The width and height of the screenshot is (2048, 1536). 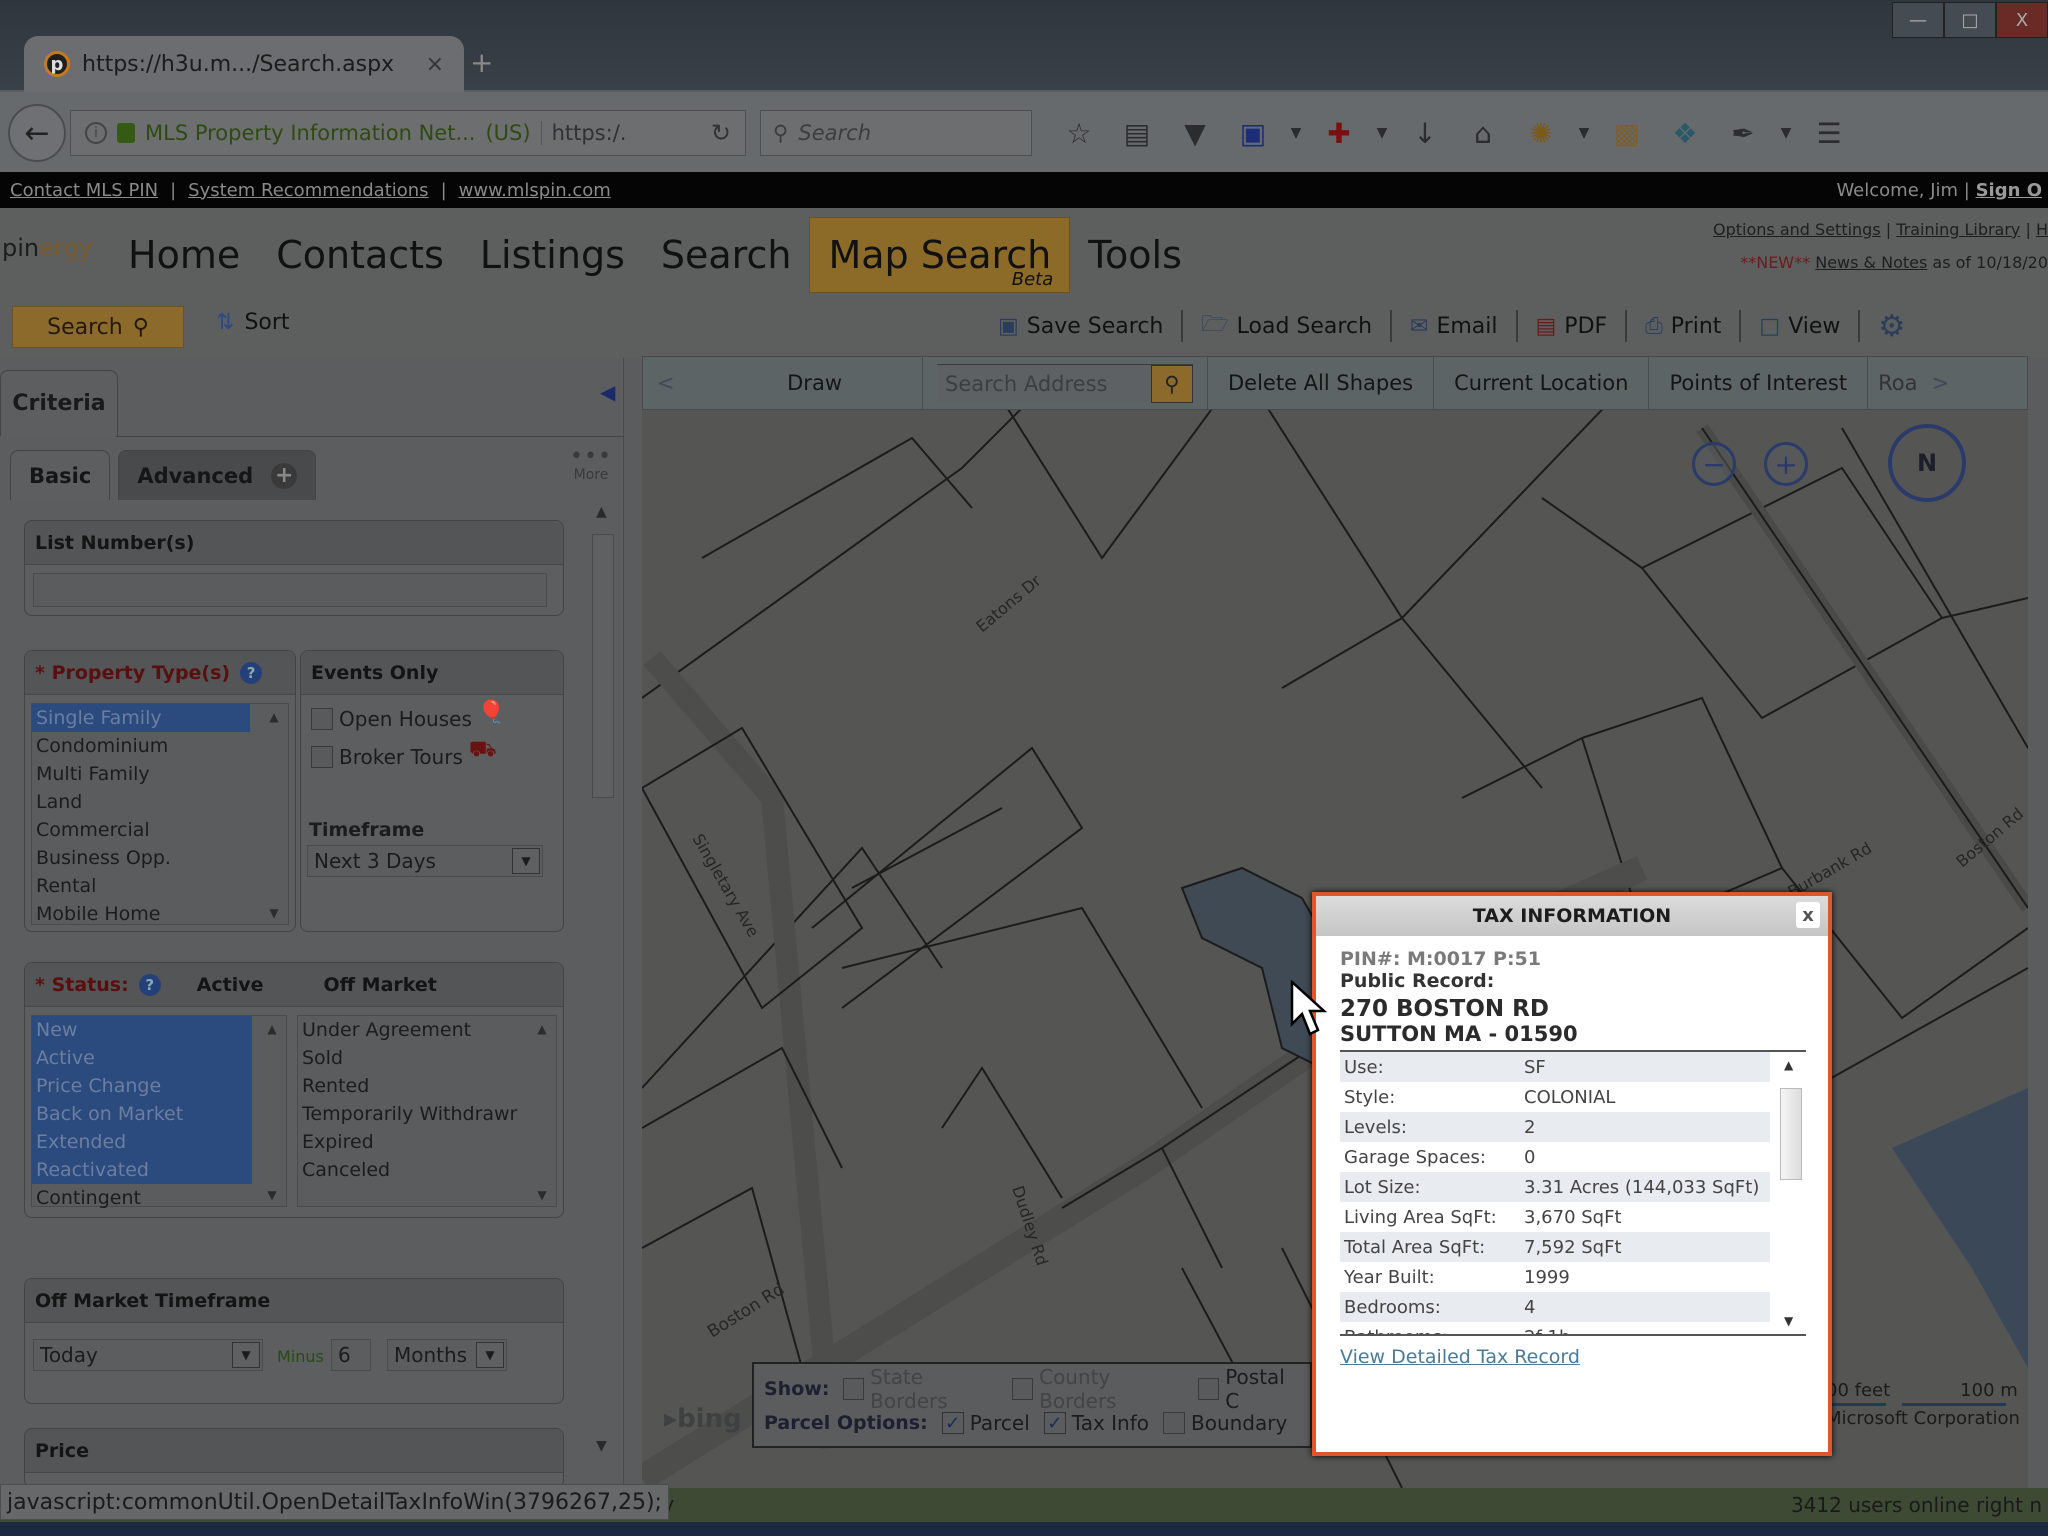 What do you see at coordinates (1135, 255) in the screenshot?
I see `nav-tools: Tools` at bounding box center [1135, 255].